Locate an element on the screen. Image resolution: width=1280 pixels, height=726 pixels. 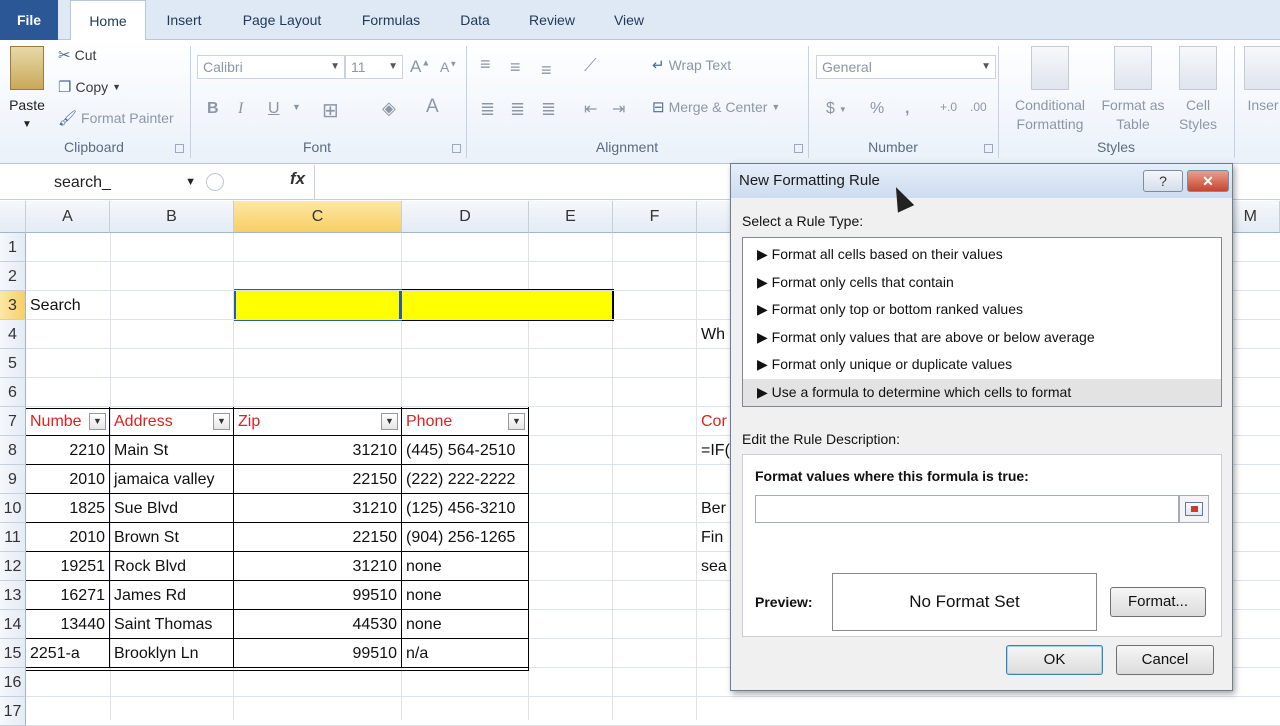
tab-home: Home is located at coordinates (108, 20).